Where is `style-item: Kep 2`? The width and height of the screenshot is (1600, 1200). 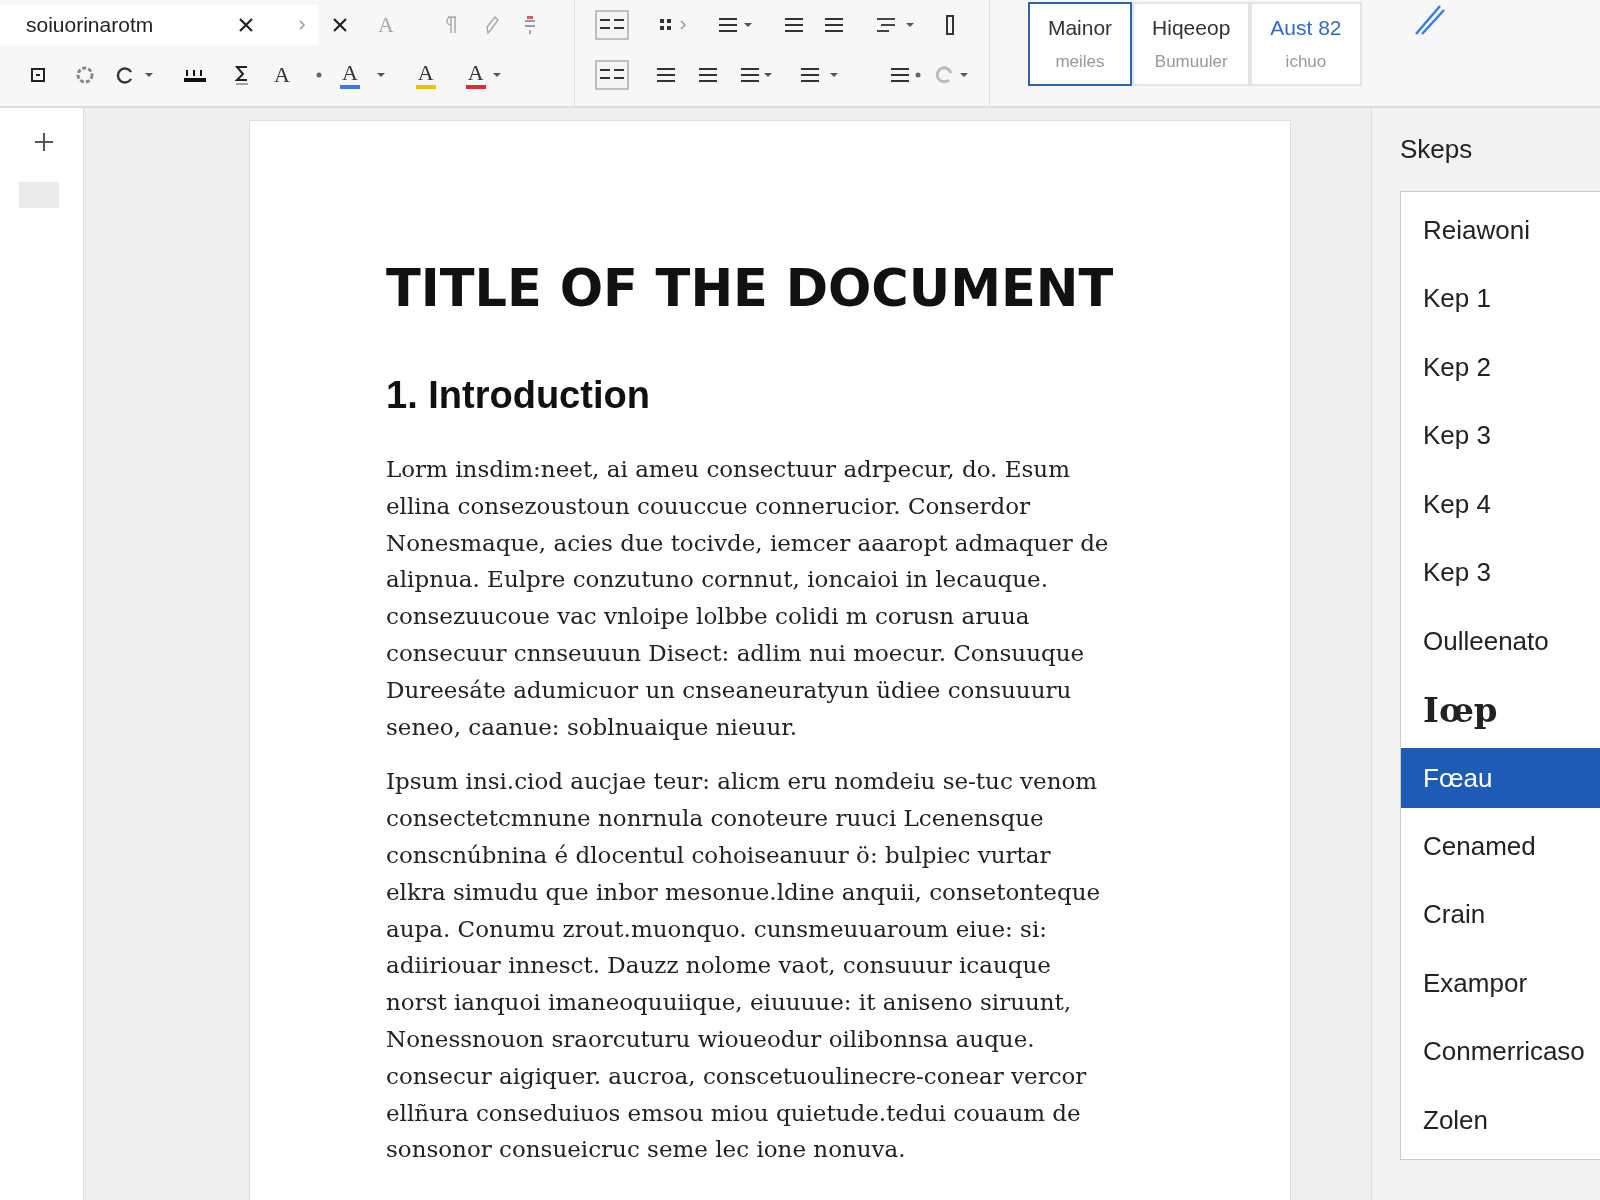
style-item: Kep 2 is located at coordinates (1500, 367).